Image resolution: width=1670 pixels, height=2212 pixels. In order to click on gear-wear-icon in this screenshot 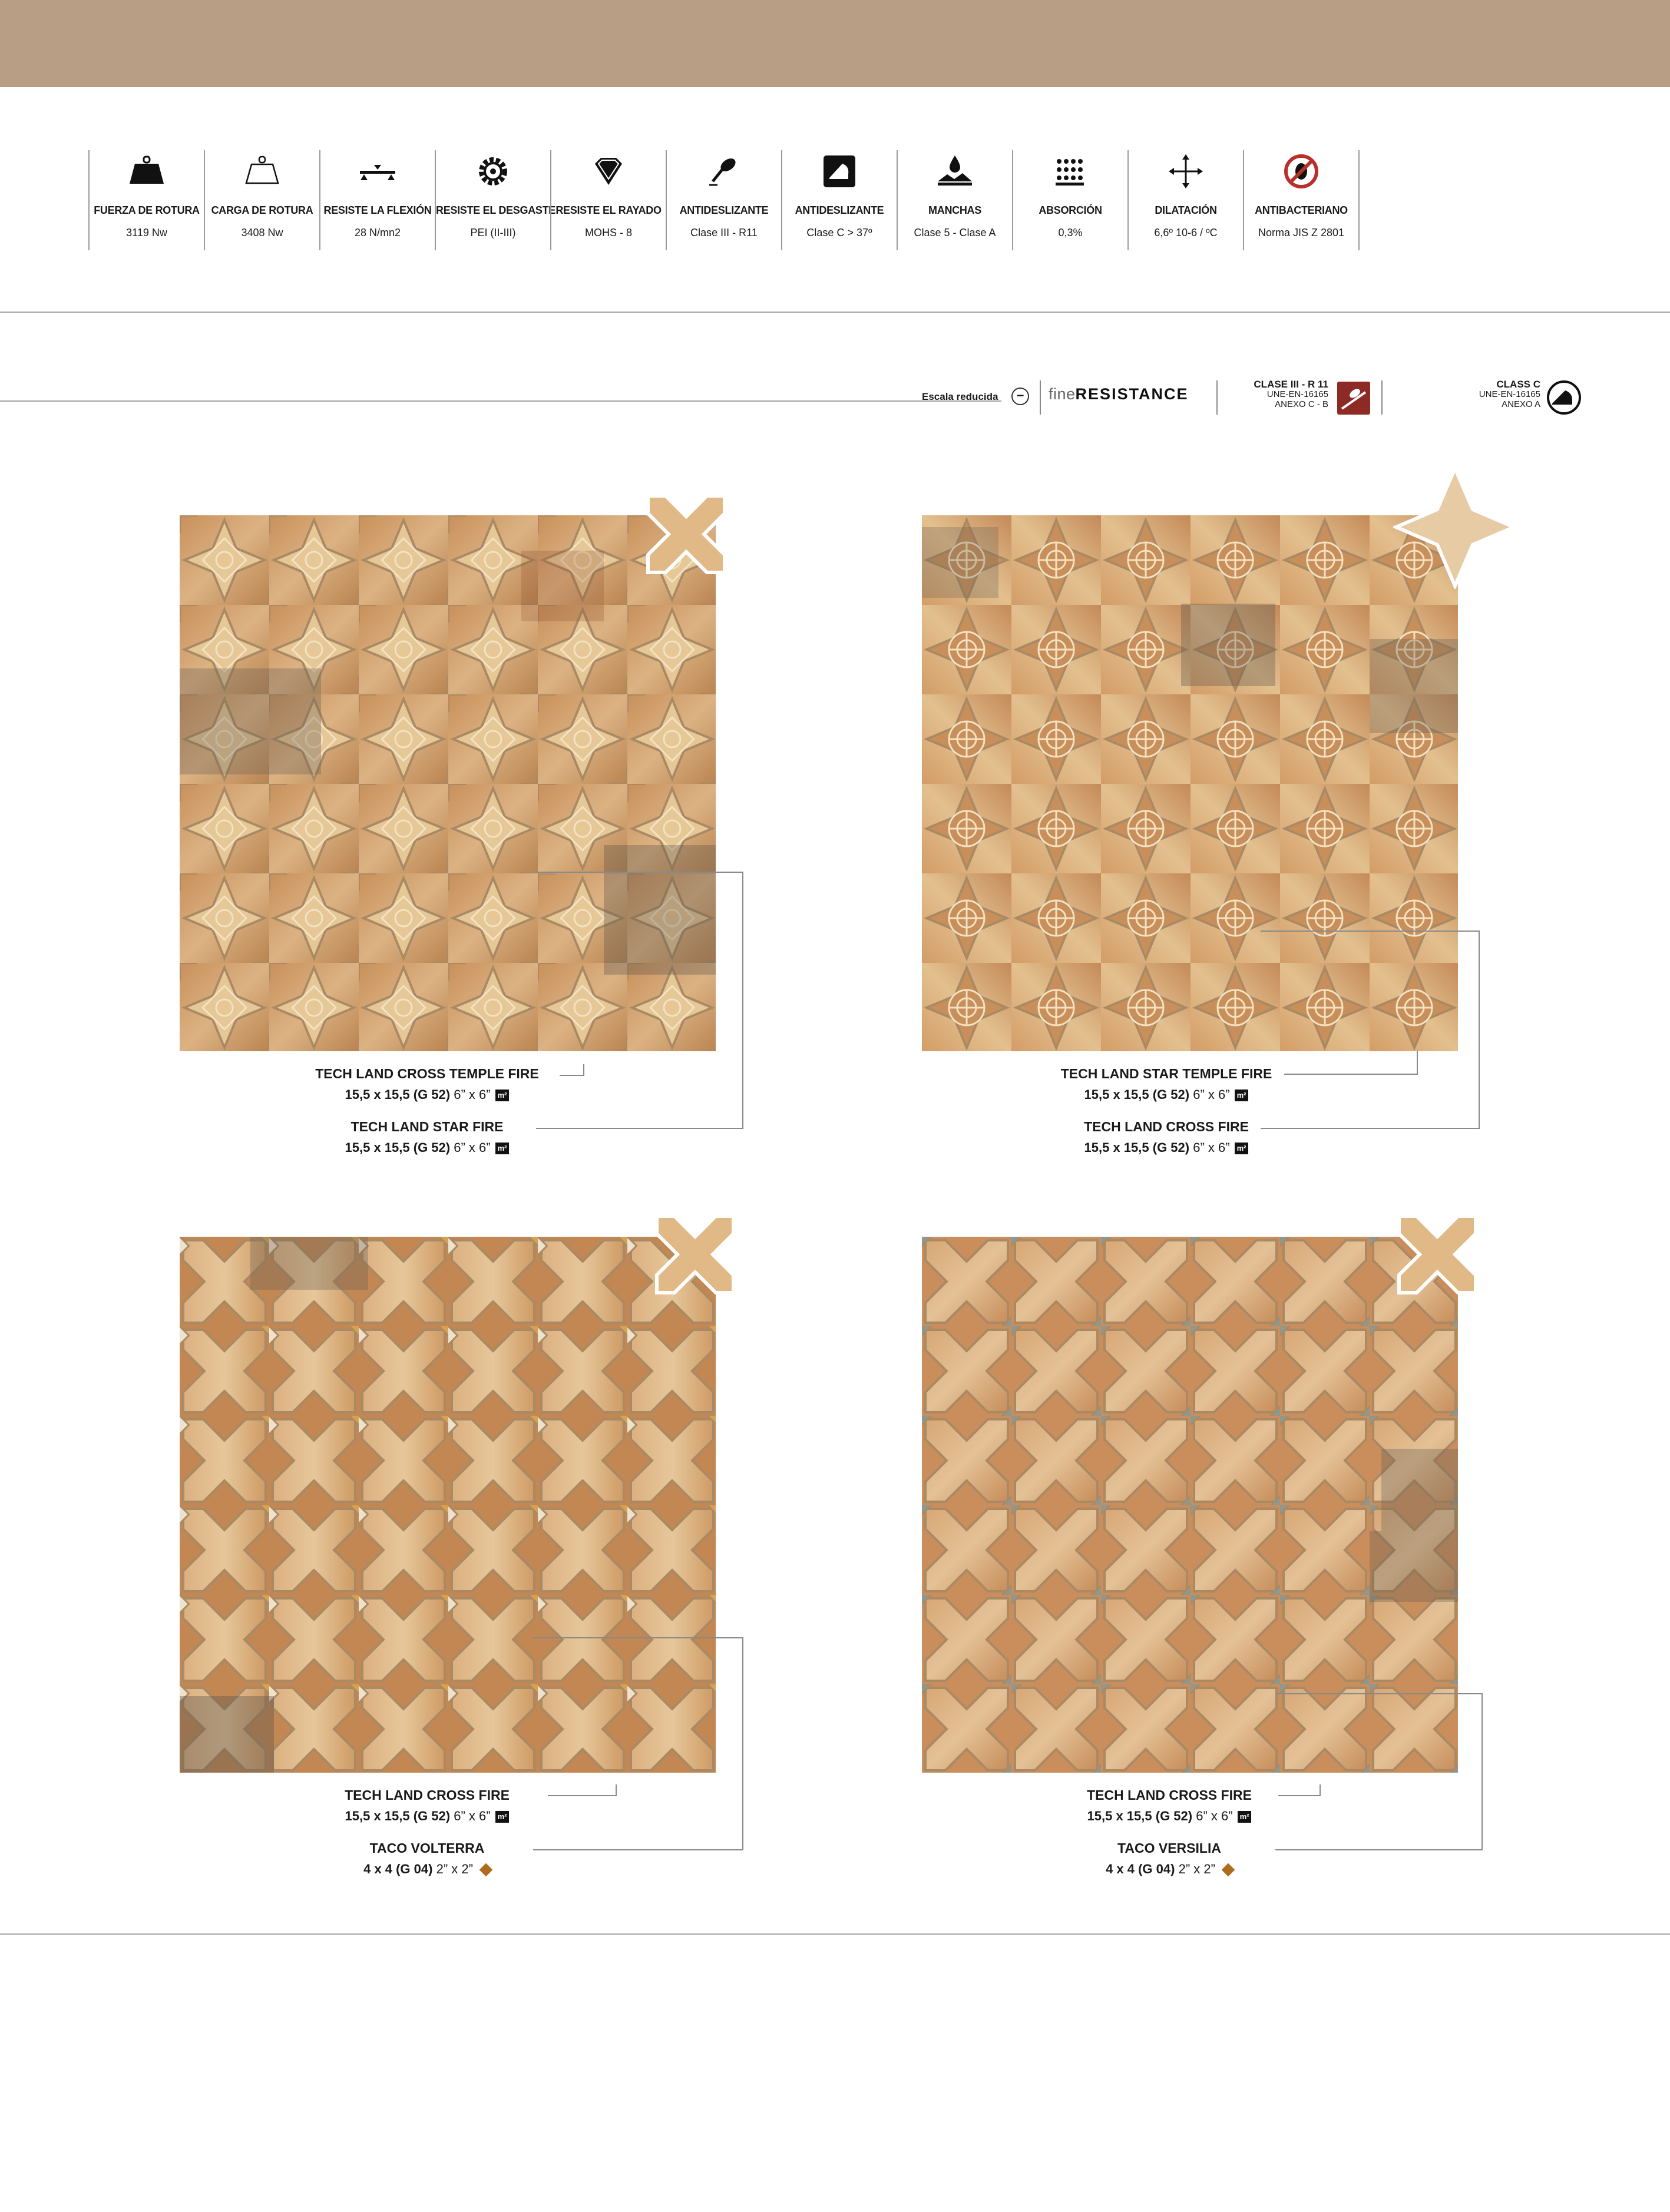, I will do `click(493, 172)`.